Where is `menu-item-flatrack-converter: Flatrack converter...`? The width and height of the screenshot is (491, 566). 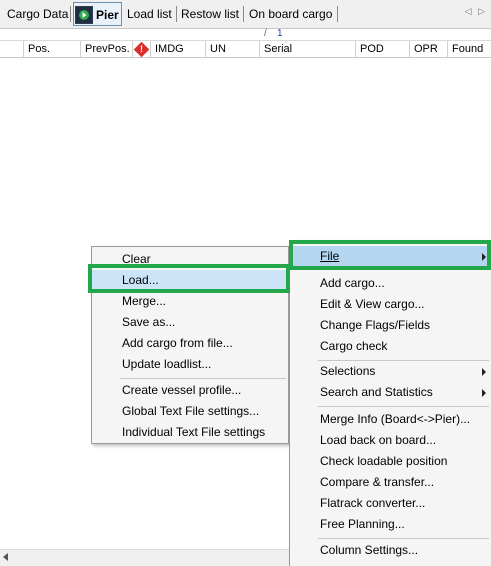
menu-item-flatrack-converter: Flatrack converter... is located at coordinates (390, 503).